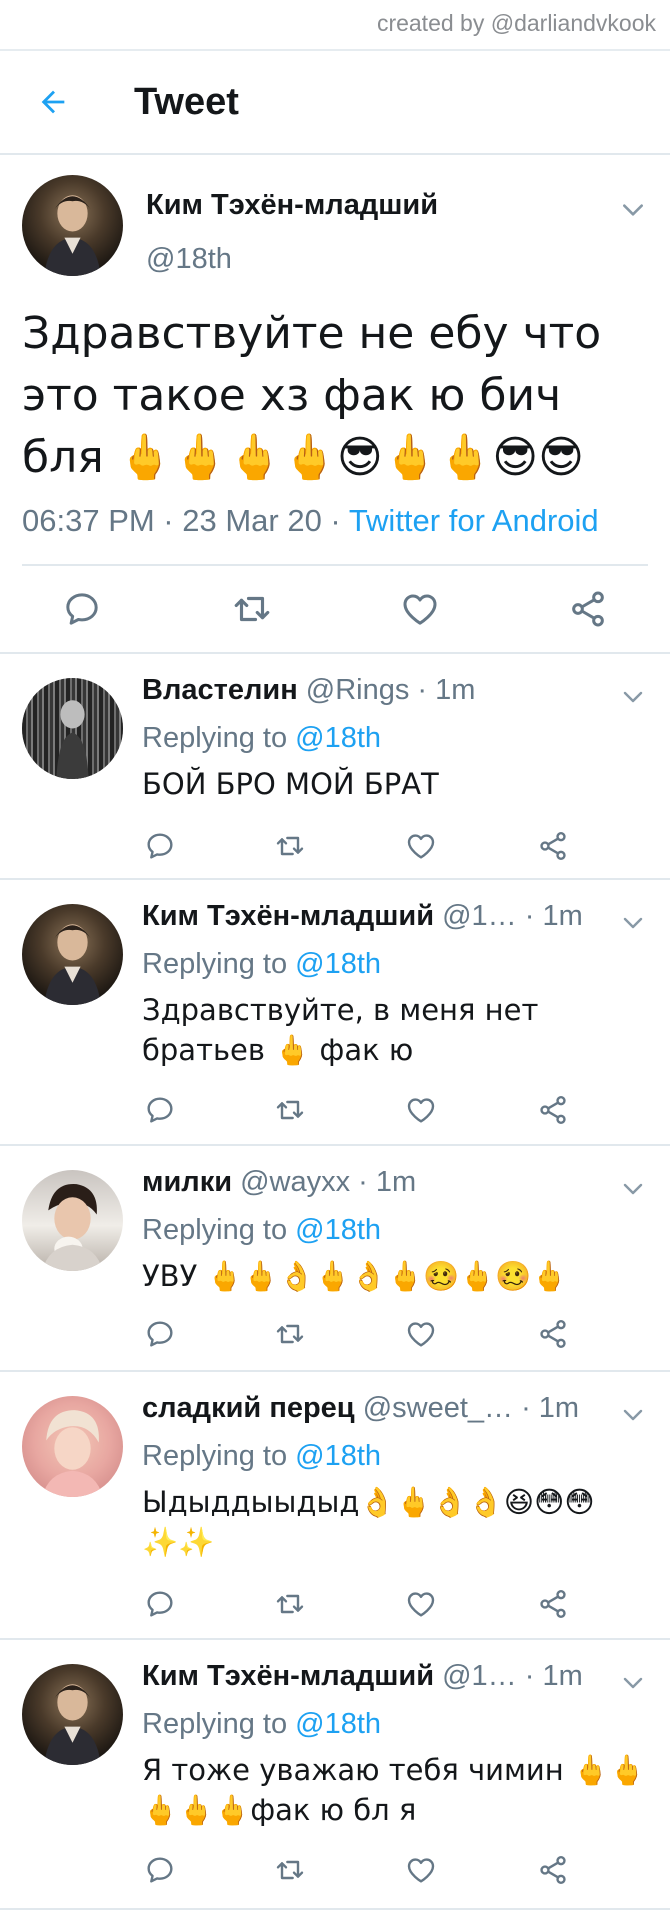  I want to click on header-bar: Tweet, so click(335, 103).